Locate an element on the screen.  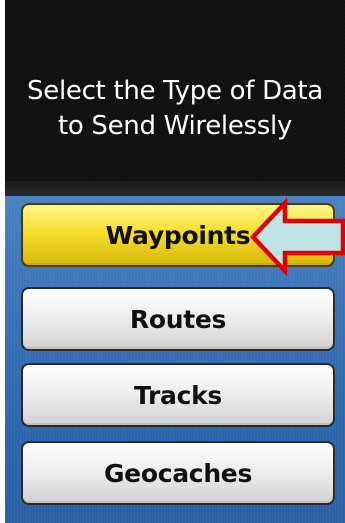
routes-label: Routes is located at coordinates (178, 319).